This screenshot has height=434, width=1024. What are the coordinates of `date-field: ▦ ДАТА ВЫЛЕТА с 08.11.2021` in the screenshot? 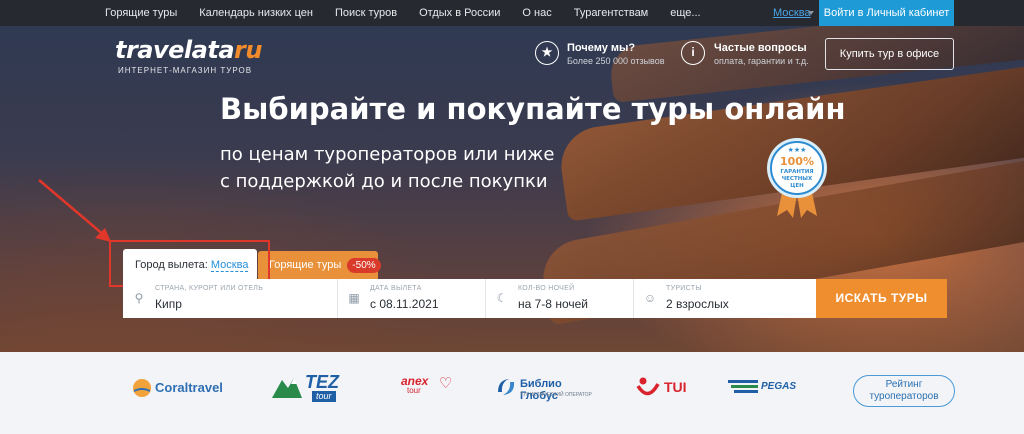 It's located at (412, 298).